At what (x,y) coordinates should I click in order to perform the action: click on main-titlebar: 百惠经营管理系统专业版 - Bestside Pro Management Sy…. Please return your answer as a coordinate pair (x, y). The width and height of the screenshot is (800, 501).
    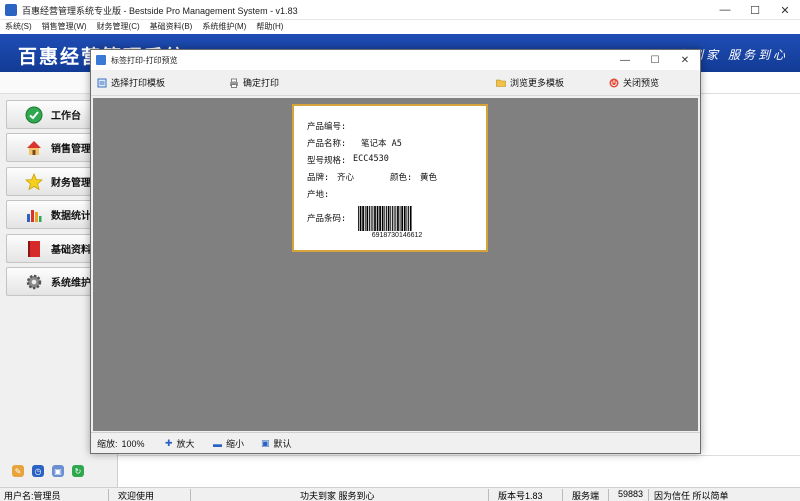
    Looking at the image, I should click on (400, 10).